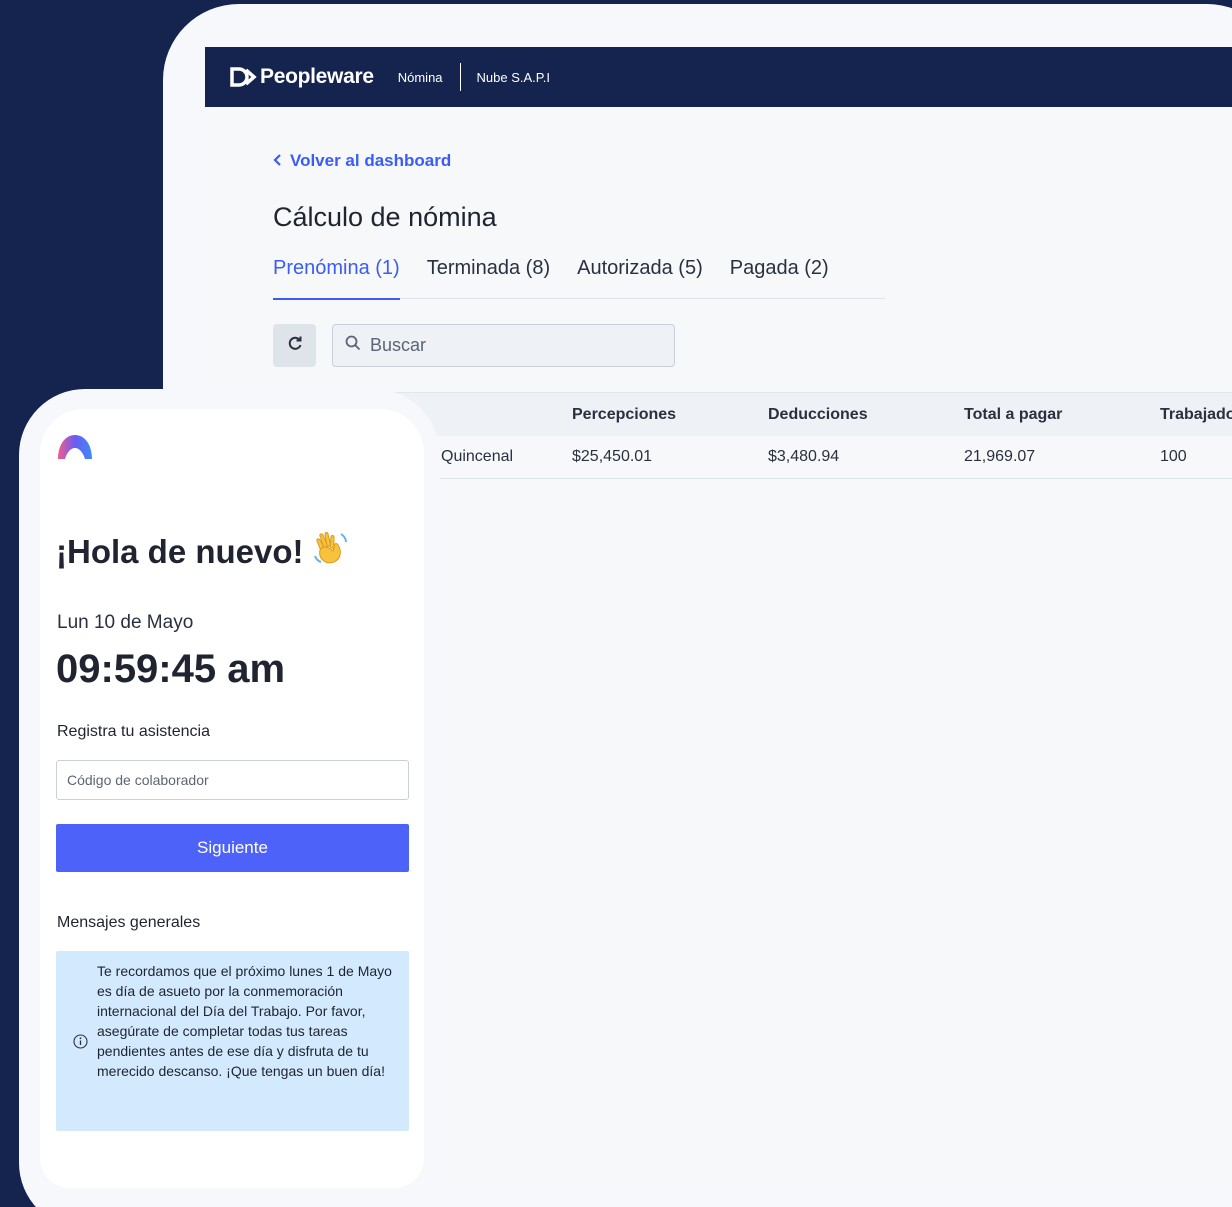 The width and height of the screenshot is (1232, 1207). What do you see at coordinates (818, 414) in the screenshot?
I see `column-header-deducciones: Deducciones` at bounding box center [818, 414].